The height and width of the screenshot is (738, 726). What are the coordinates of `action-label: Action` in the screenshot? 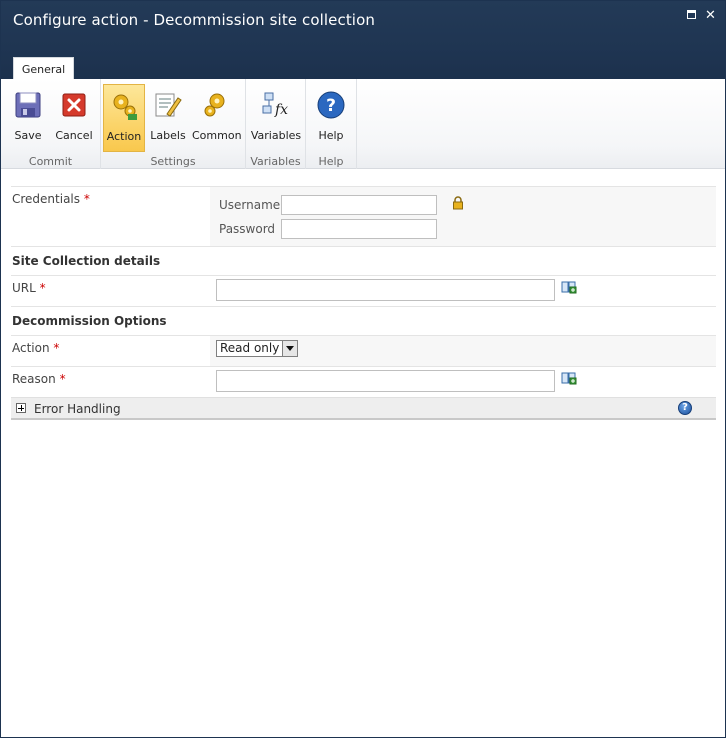 It's located at (124, 136).